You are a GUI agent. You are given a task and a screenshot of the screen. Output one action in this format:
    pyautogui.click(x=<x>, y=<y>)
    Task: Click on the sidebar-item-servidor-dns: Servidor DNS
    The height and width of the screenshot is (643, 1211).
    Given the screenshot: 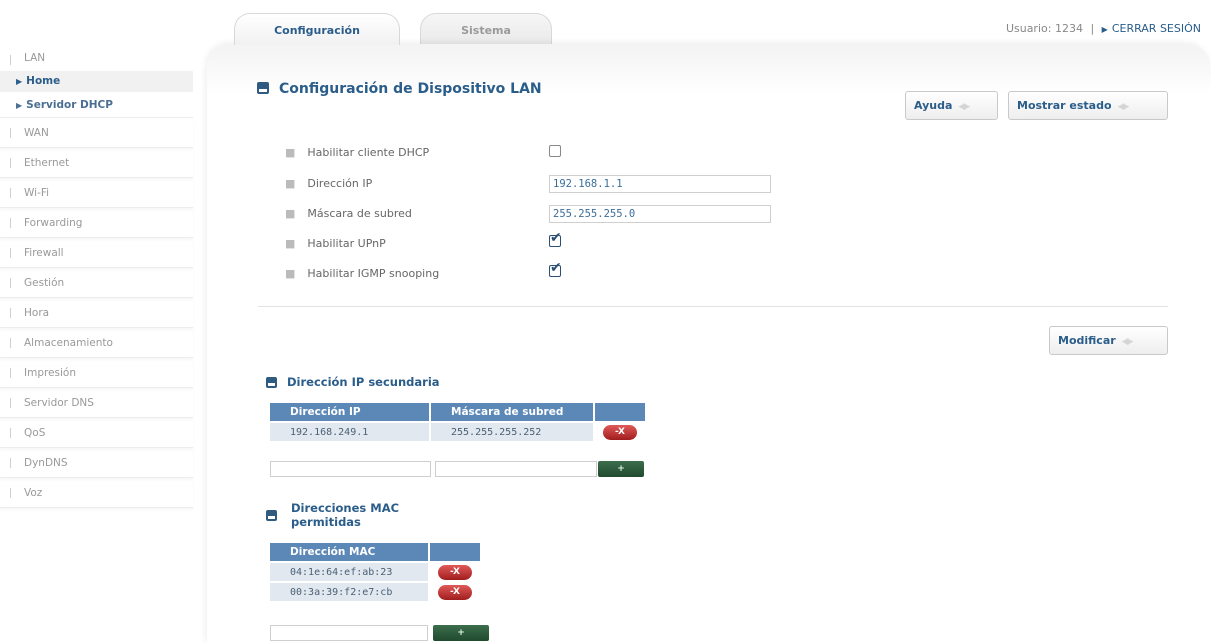 What is the action you would take?
    pyautogui.click(x=96, y=403)
    